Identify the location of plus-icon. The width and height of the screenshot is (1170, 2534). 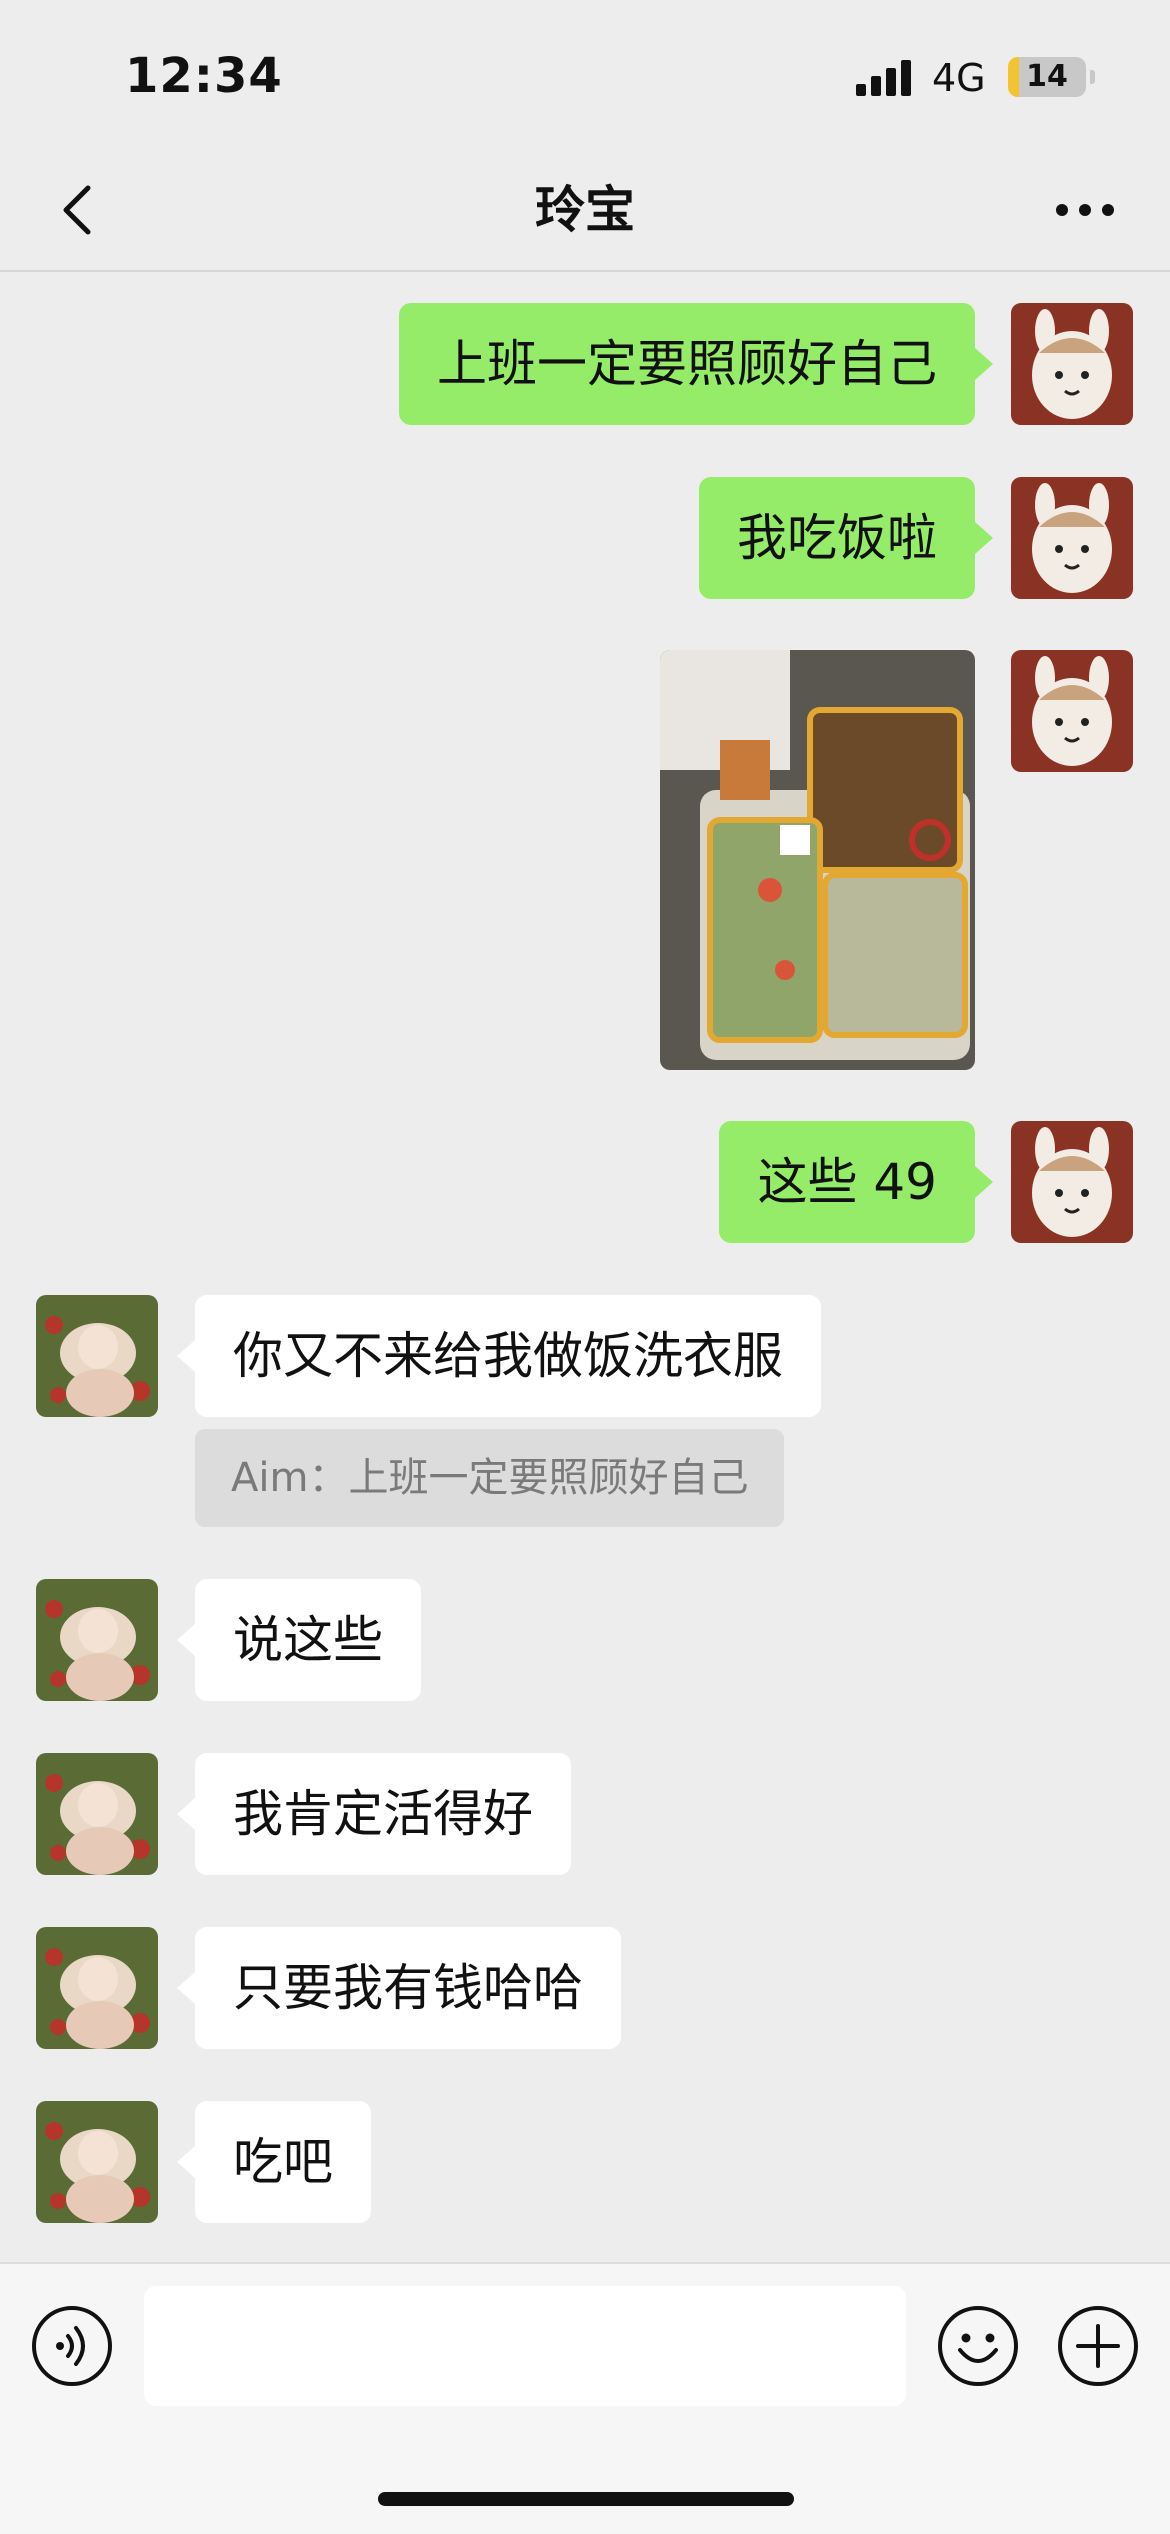
(1098, 2346).